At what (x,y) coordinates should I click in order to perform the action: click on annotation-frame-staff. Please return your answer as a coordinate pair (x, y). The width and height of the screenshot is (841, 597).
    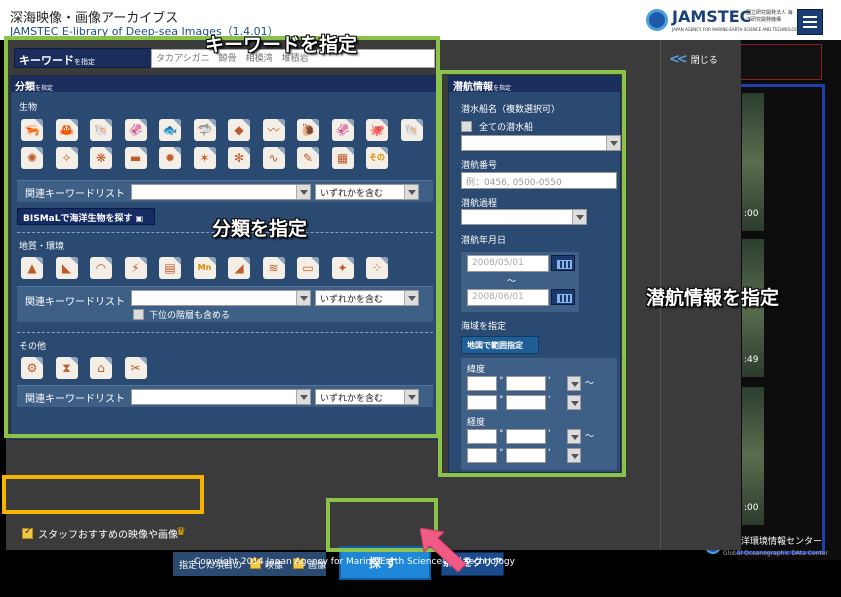
    Looking at the image, I should click on (103, 494).